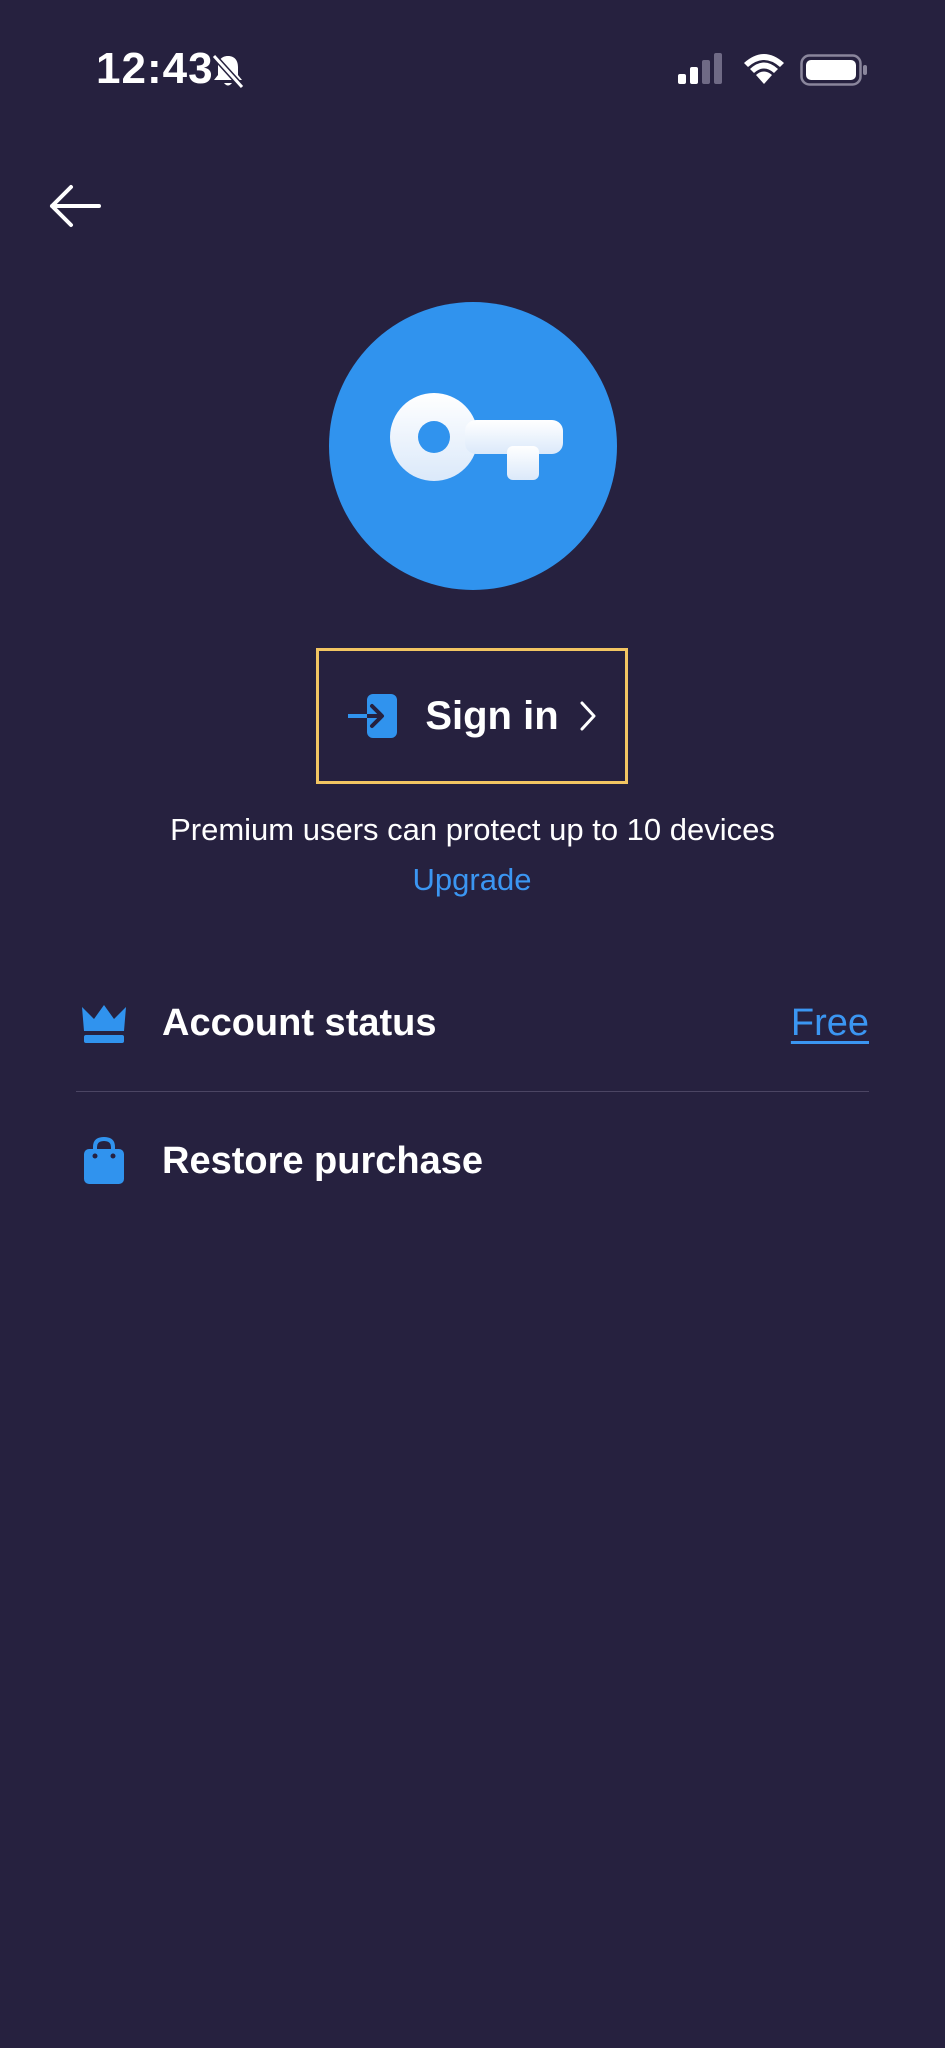  I want to click on restore-purchase-row: Restore purchase, so click(472, 1161).